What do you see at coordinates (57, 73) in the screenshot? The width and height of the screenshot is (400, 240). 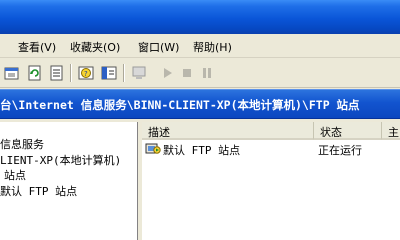 I see `export-list-icon` at bounding box center [57, 73].